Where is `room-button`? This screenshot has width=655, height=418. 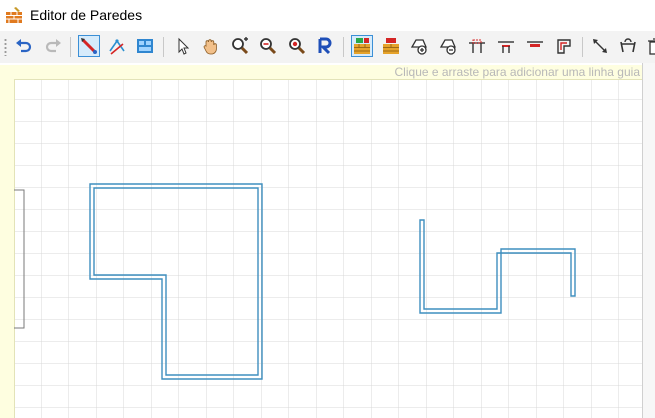 room-button is located at coordinates (564, 46).